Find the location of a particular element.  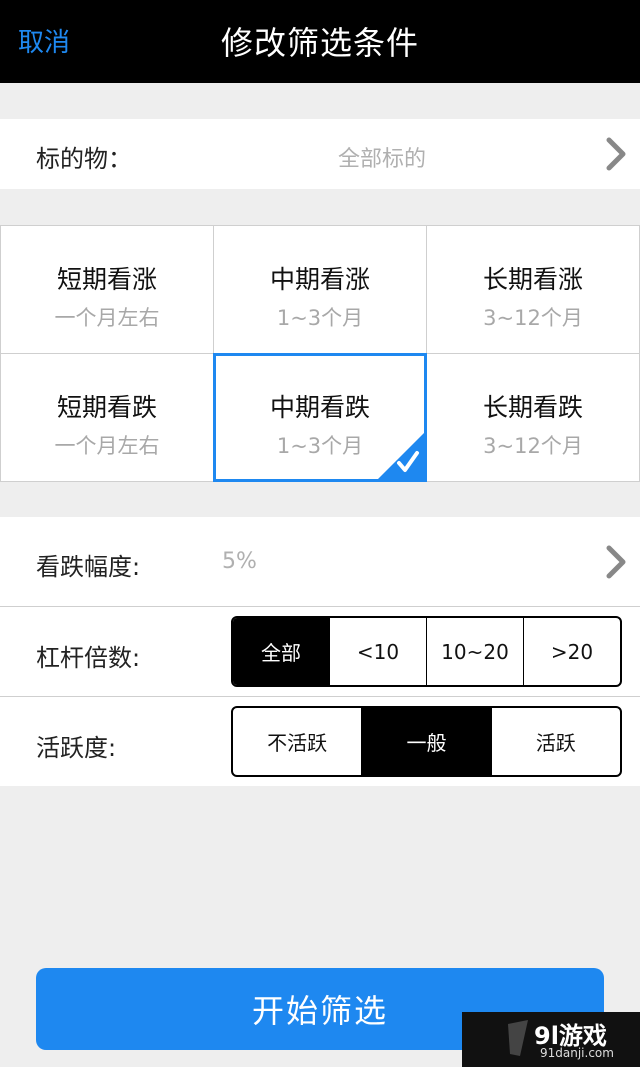

amplitude-value: 5% is located at coordinates (239, 561).